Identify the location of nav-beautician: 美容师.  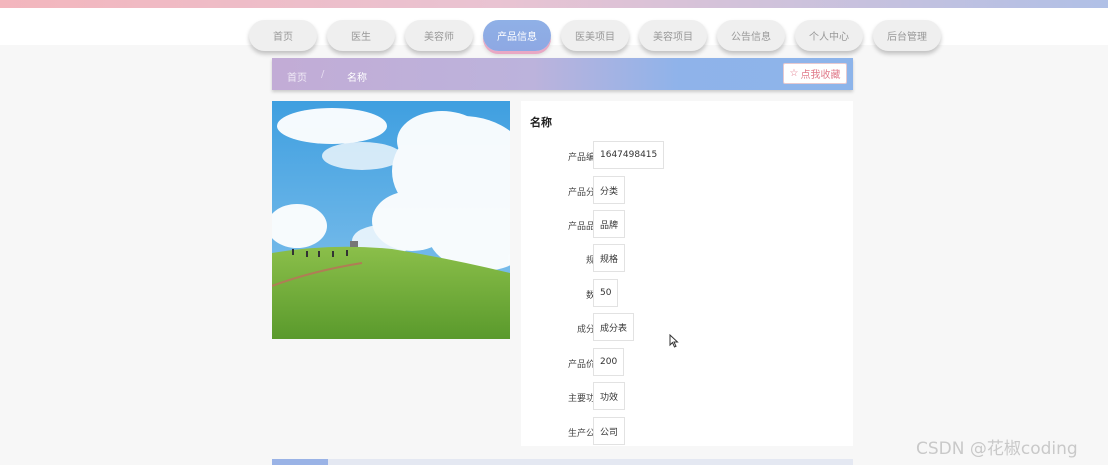
(439, 35).